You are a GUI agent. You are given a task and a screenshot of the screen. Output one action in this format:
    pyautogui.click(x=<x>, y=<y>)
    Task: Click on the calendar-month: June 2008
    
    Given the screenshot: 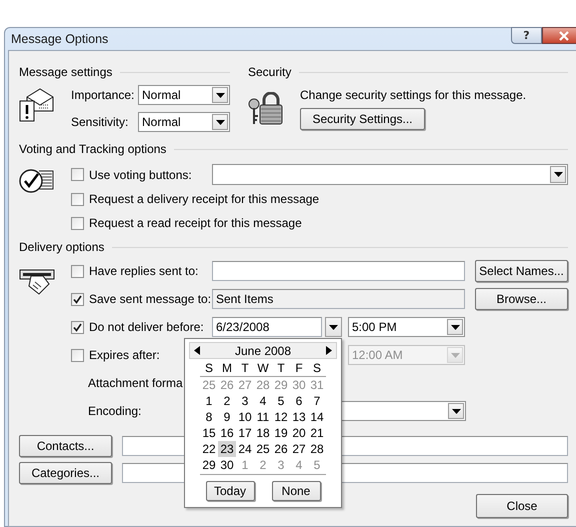 What is the action you would take?
    pyautogui.click(x=263, y=351)
    